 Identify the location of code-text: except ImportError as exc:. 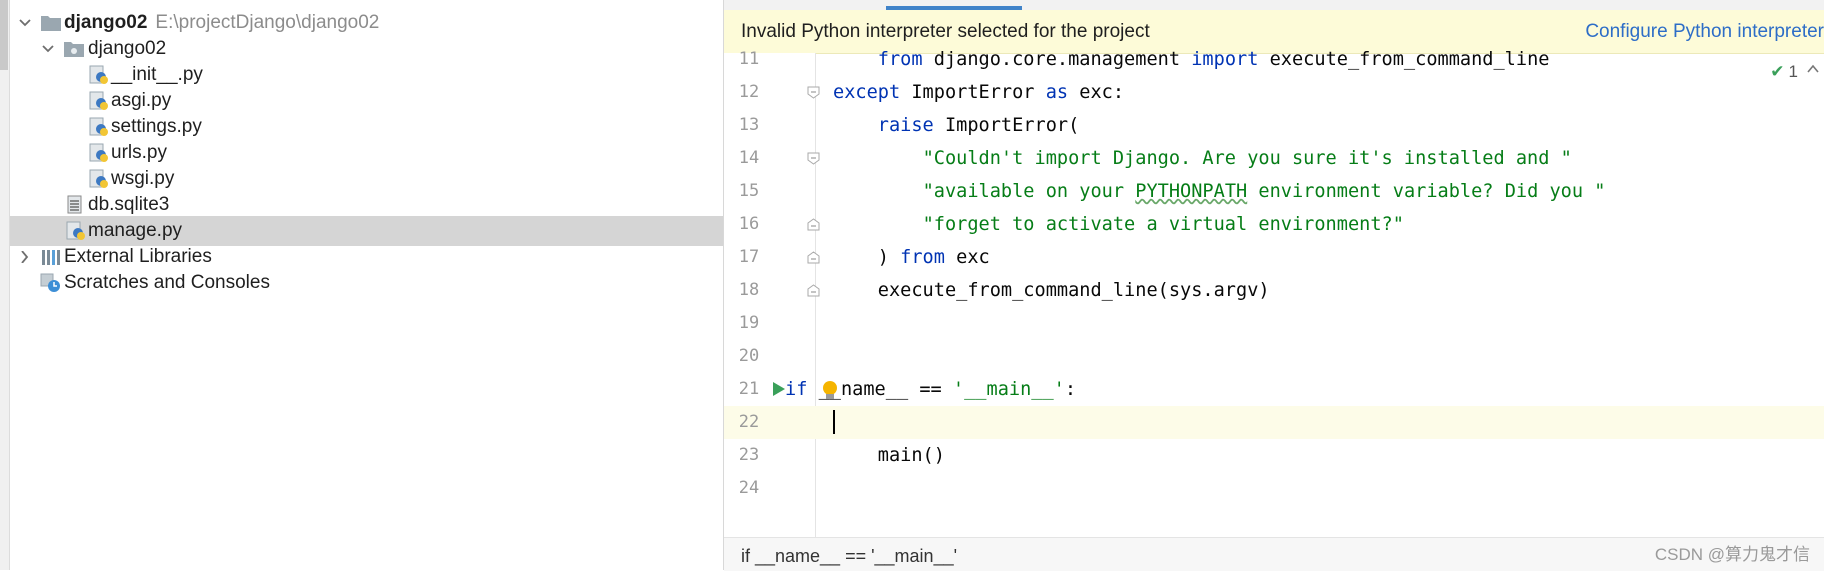
(978, 92).